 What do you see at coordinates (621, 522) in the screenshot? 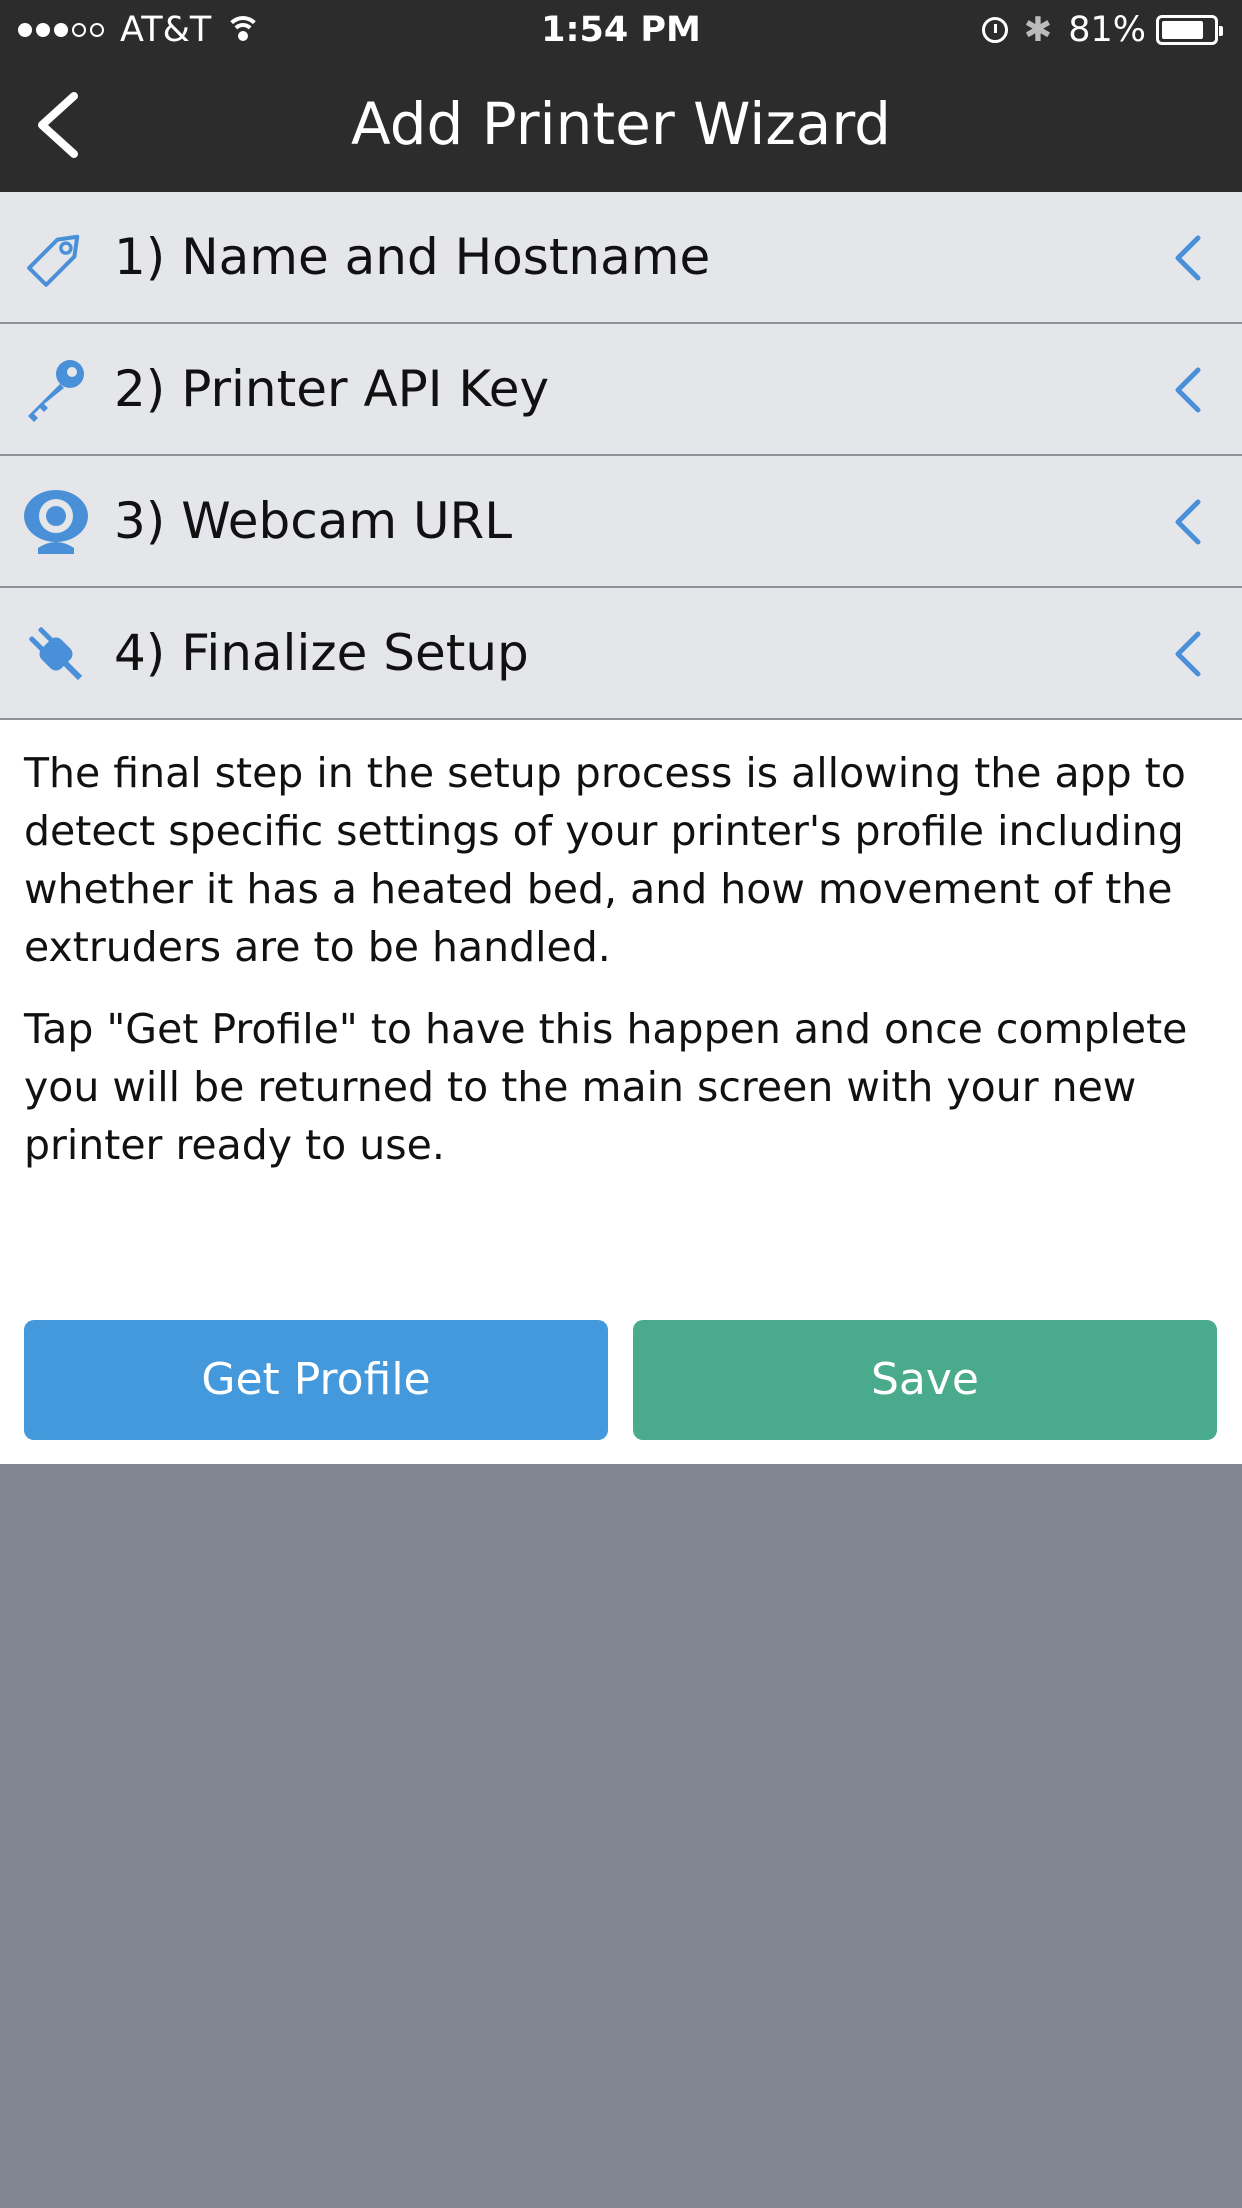
I see `step-webcam-url: 3) Webcam URL` at bounding box center [621, 522].